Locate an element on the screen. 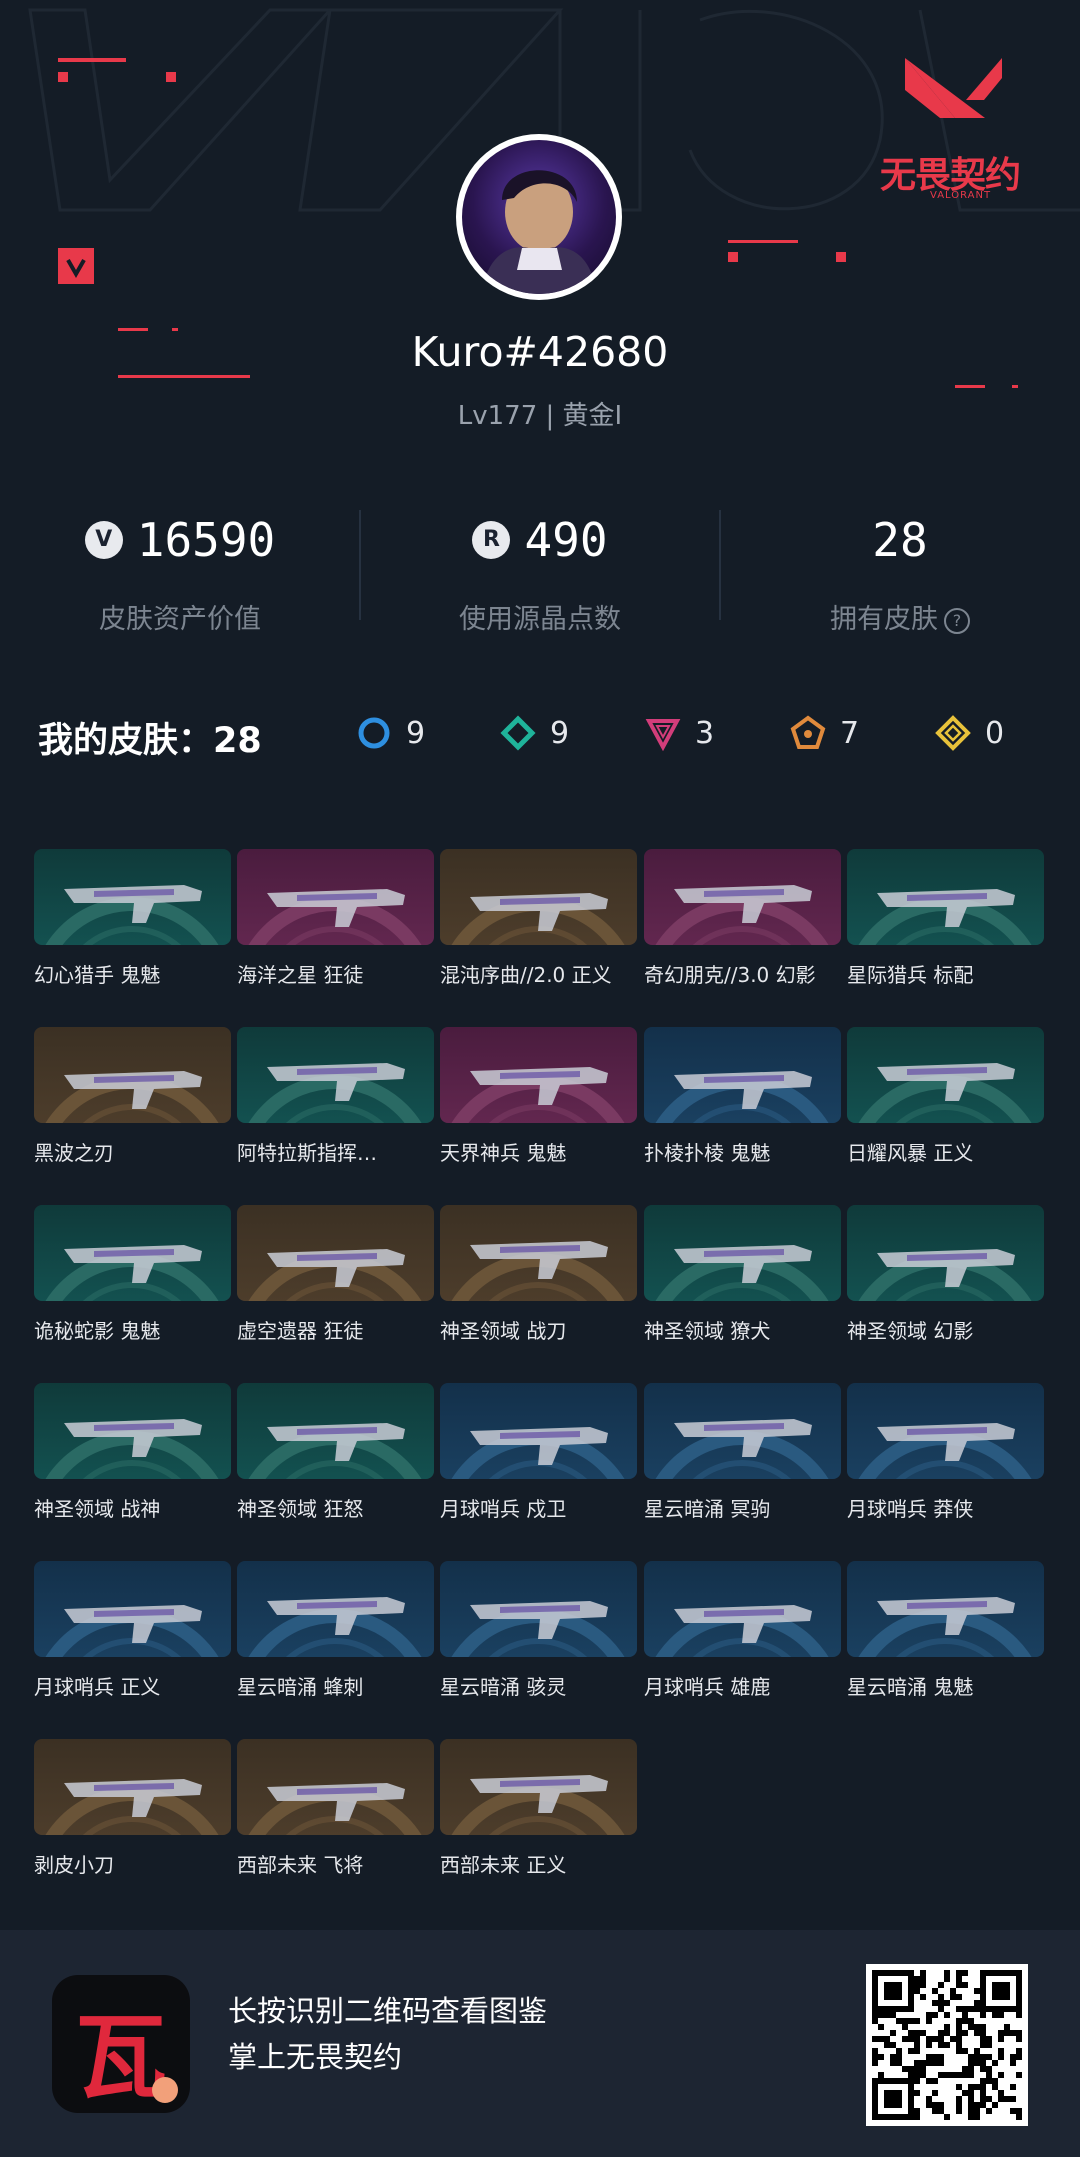  skin-card: 日耀风暴 正义 is located at coordinates (945, 1116).